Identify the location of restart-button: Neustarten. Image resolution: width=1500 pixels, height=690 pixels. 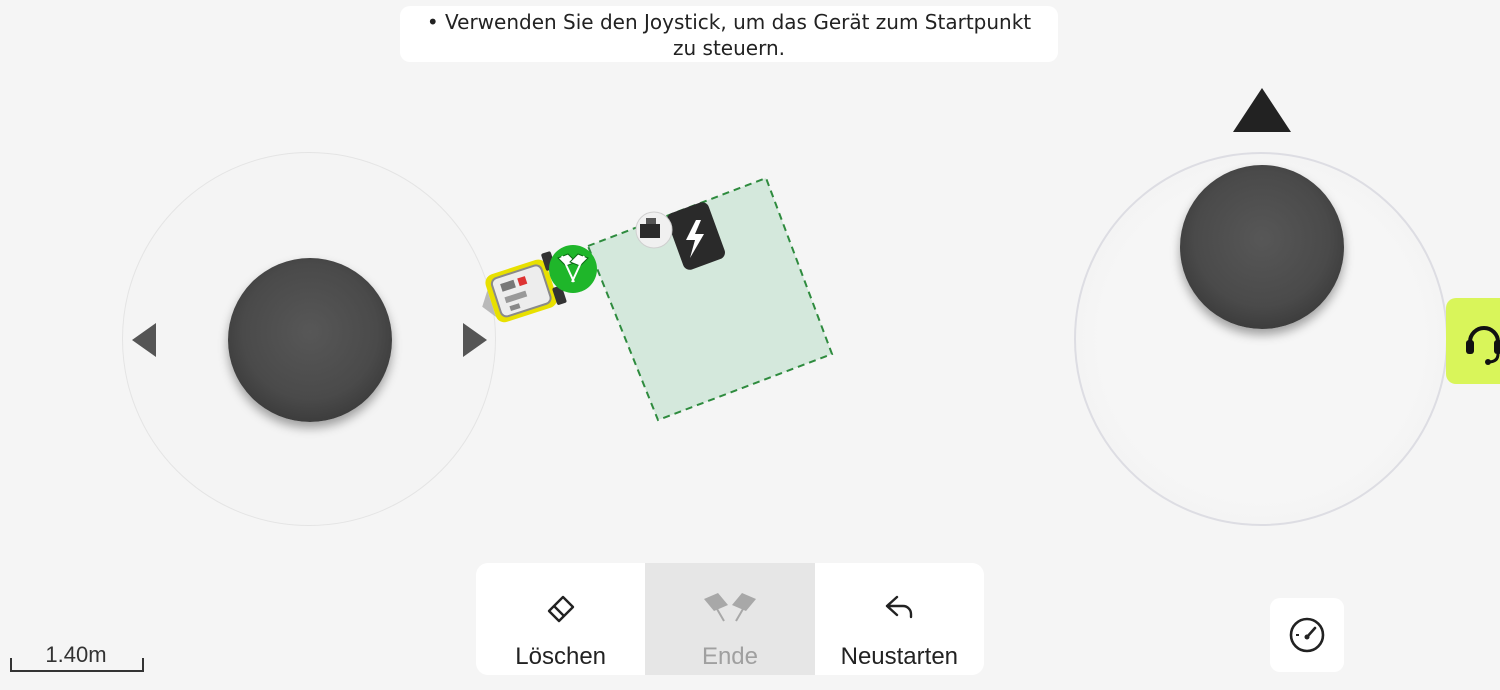
(899, 619).